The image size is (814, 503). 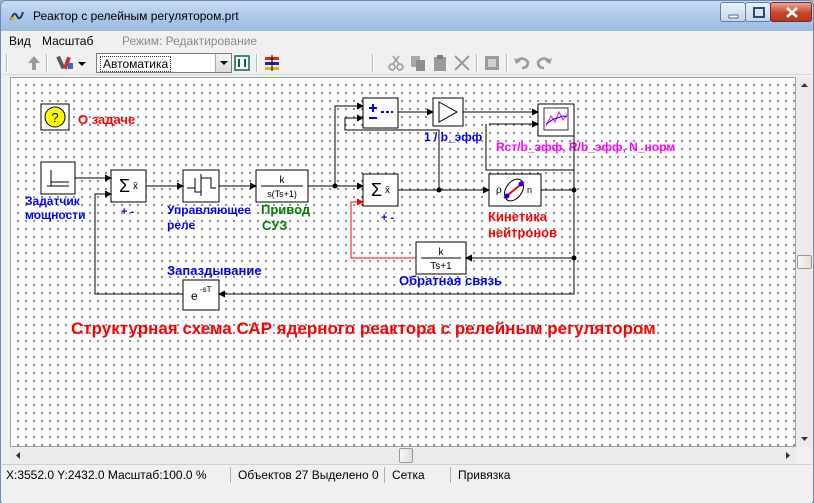 I want to click on grid-toggle-icon, so click(x=242, y=63).